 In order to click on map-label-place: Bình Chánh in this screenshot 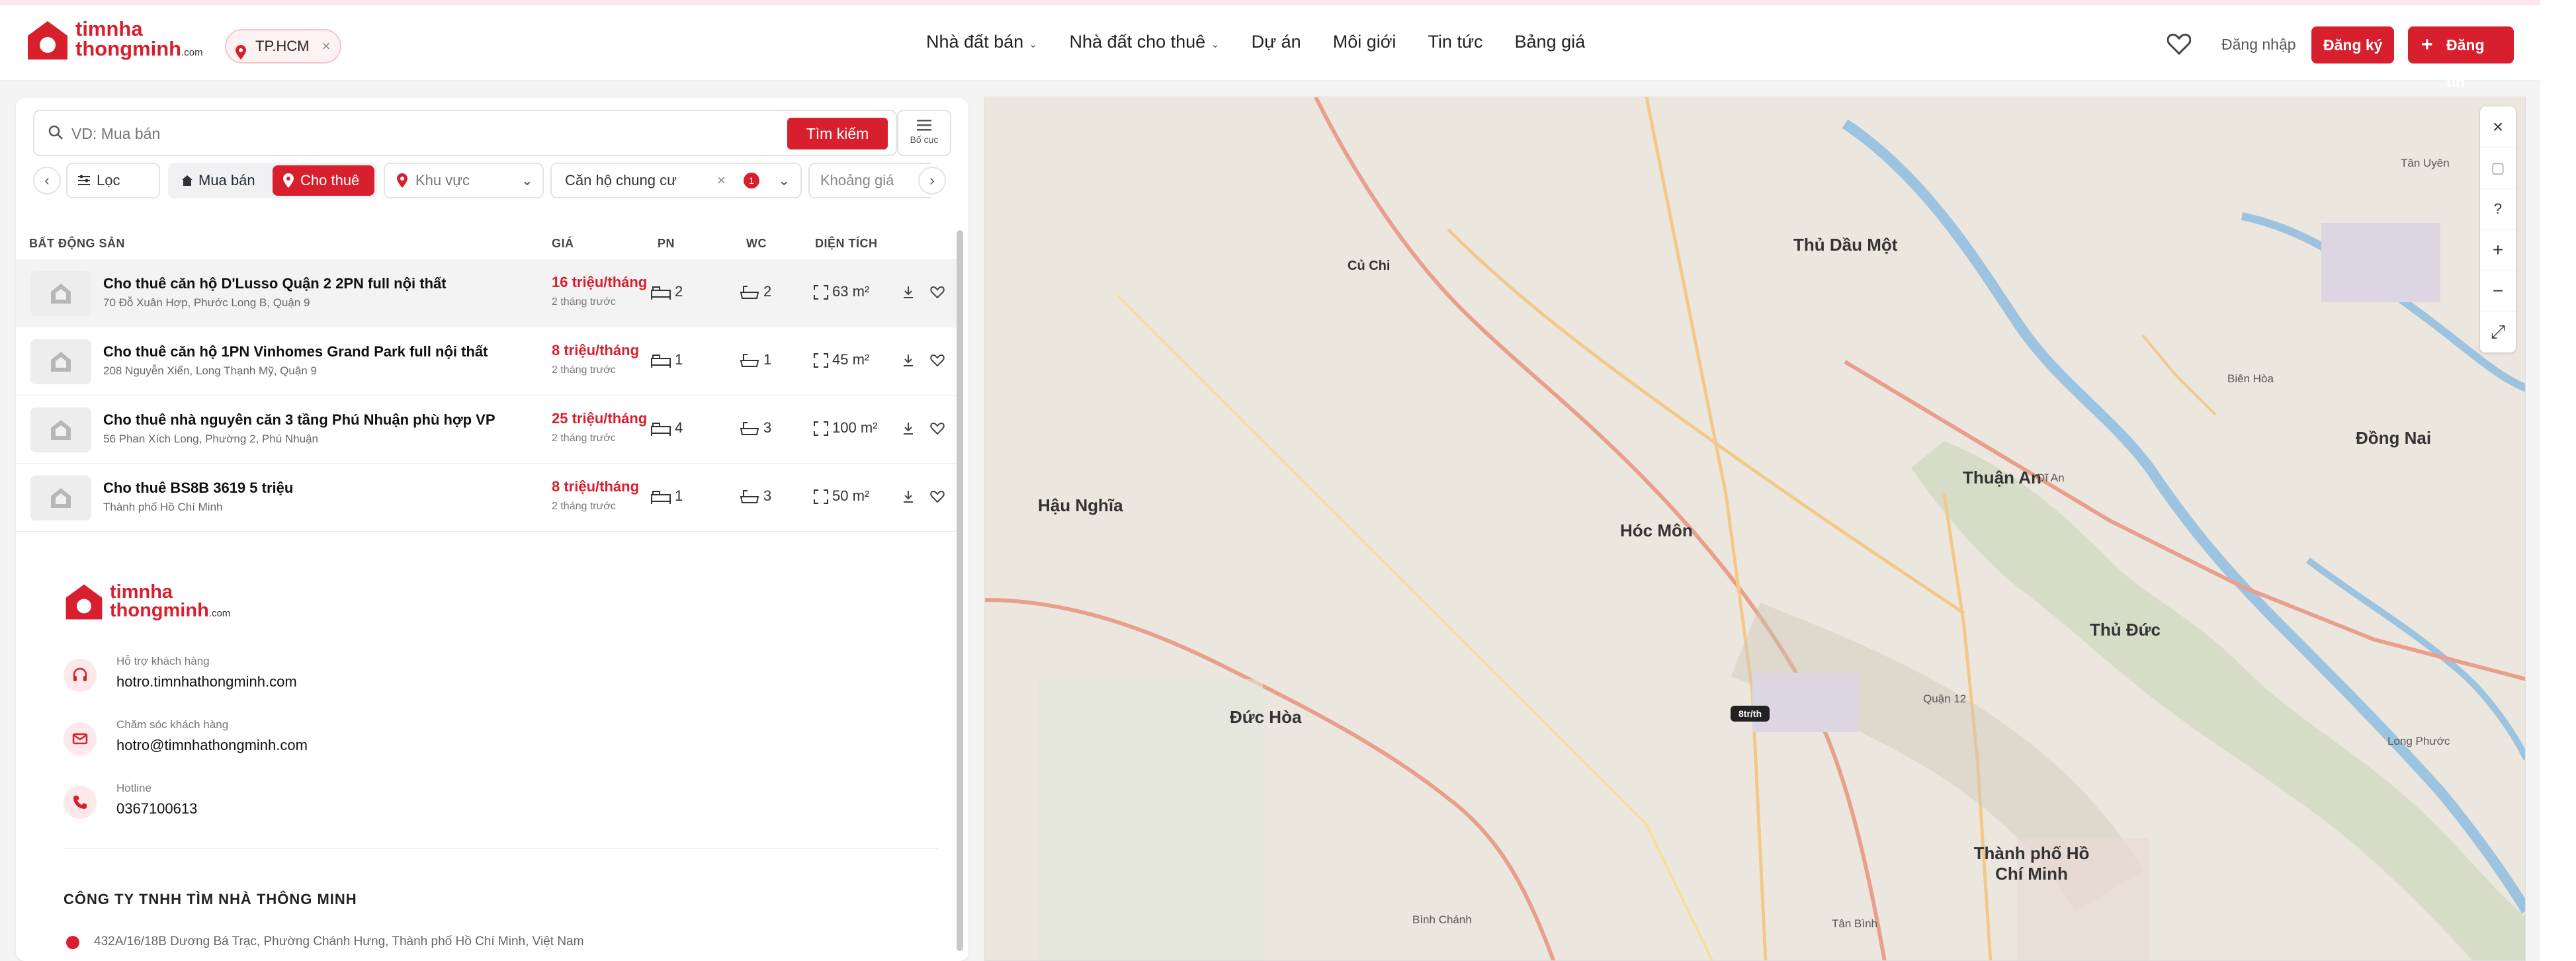, I will do `click(1442, 919)`.